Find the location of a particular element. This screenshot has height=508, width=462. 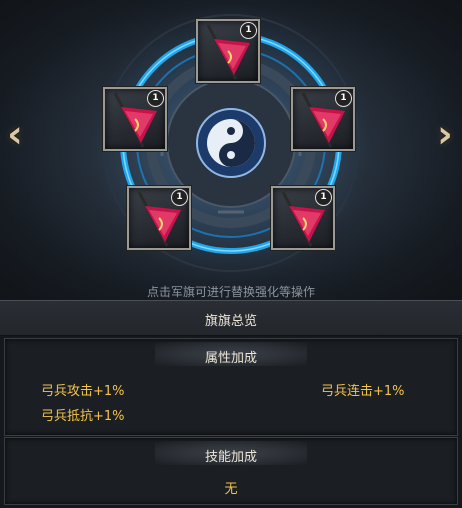

skill-bonus-title: 技能加成 is located at coordinates (230, 457).